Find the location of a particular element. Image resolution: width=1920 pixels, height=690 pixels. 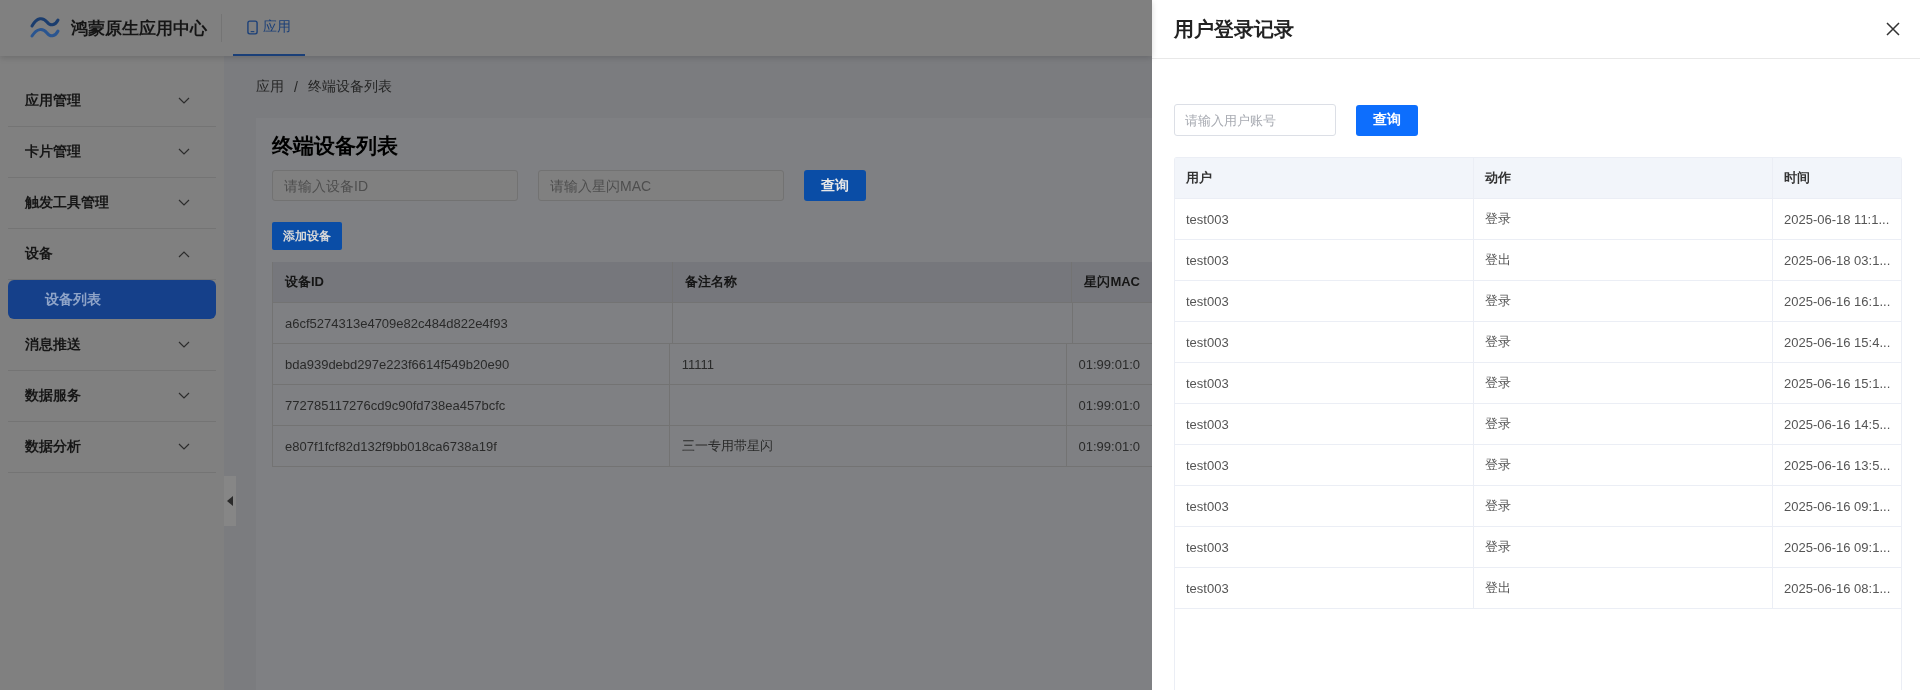

phone-icon is located at coordinates (252, 27).